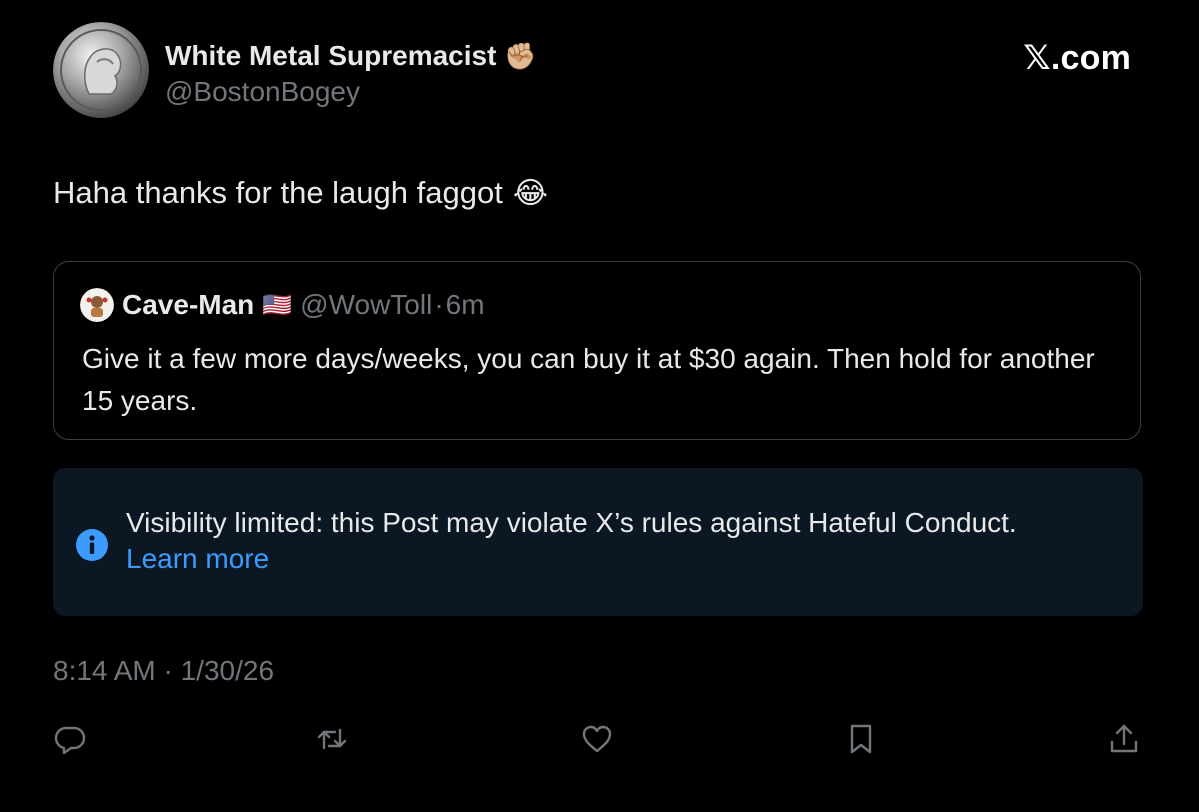  Describe the element at coordinates (330, 56) in the screenshot. I see `author-display-name: White Metal Supremacist` at that location.